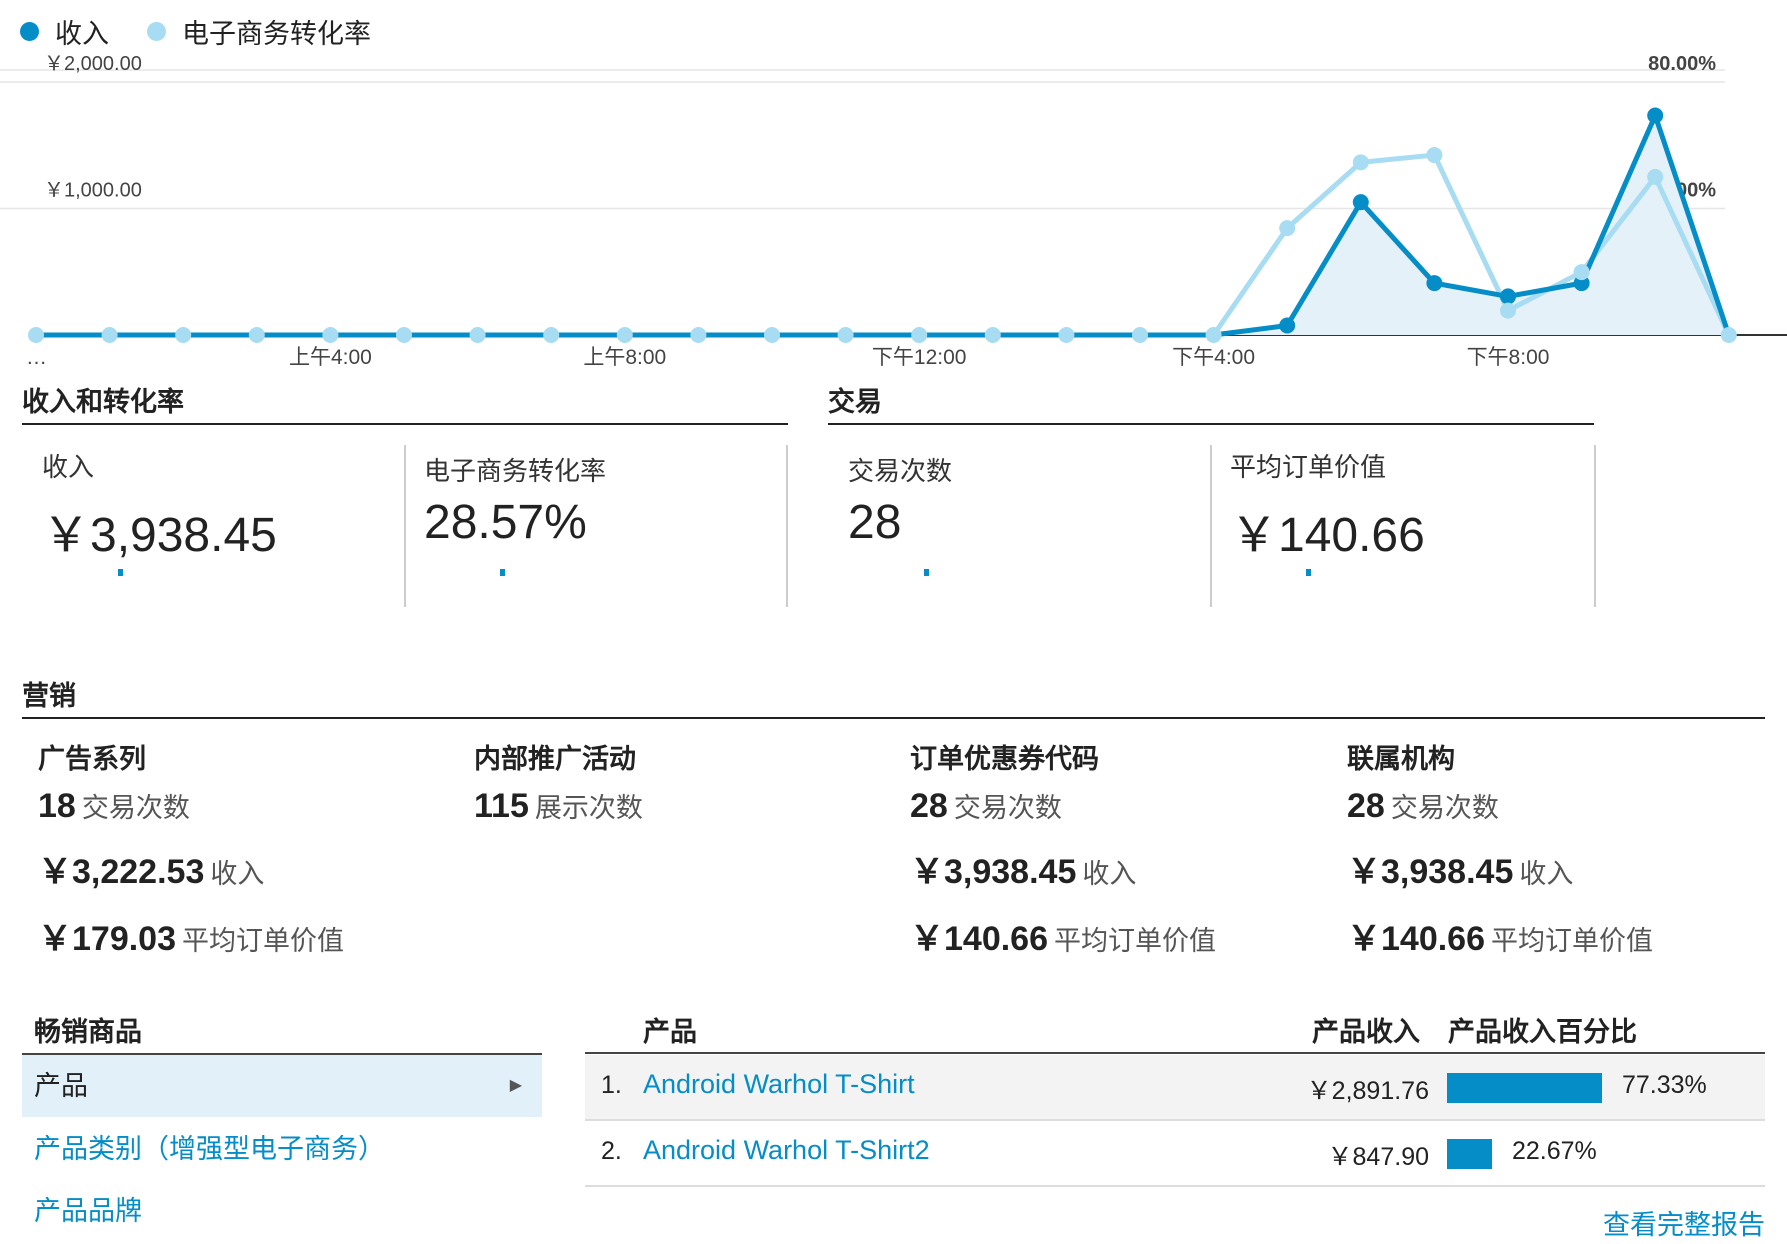  I want to click on marketing-title: 内部推广活动, so click(555, 759).